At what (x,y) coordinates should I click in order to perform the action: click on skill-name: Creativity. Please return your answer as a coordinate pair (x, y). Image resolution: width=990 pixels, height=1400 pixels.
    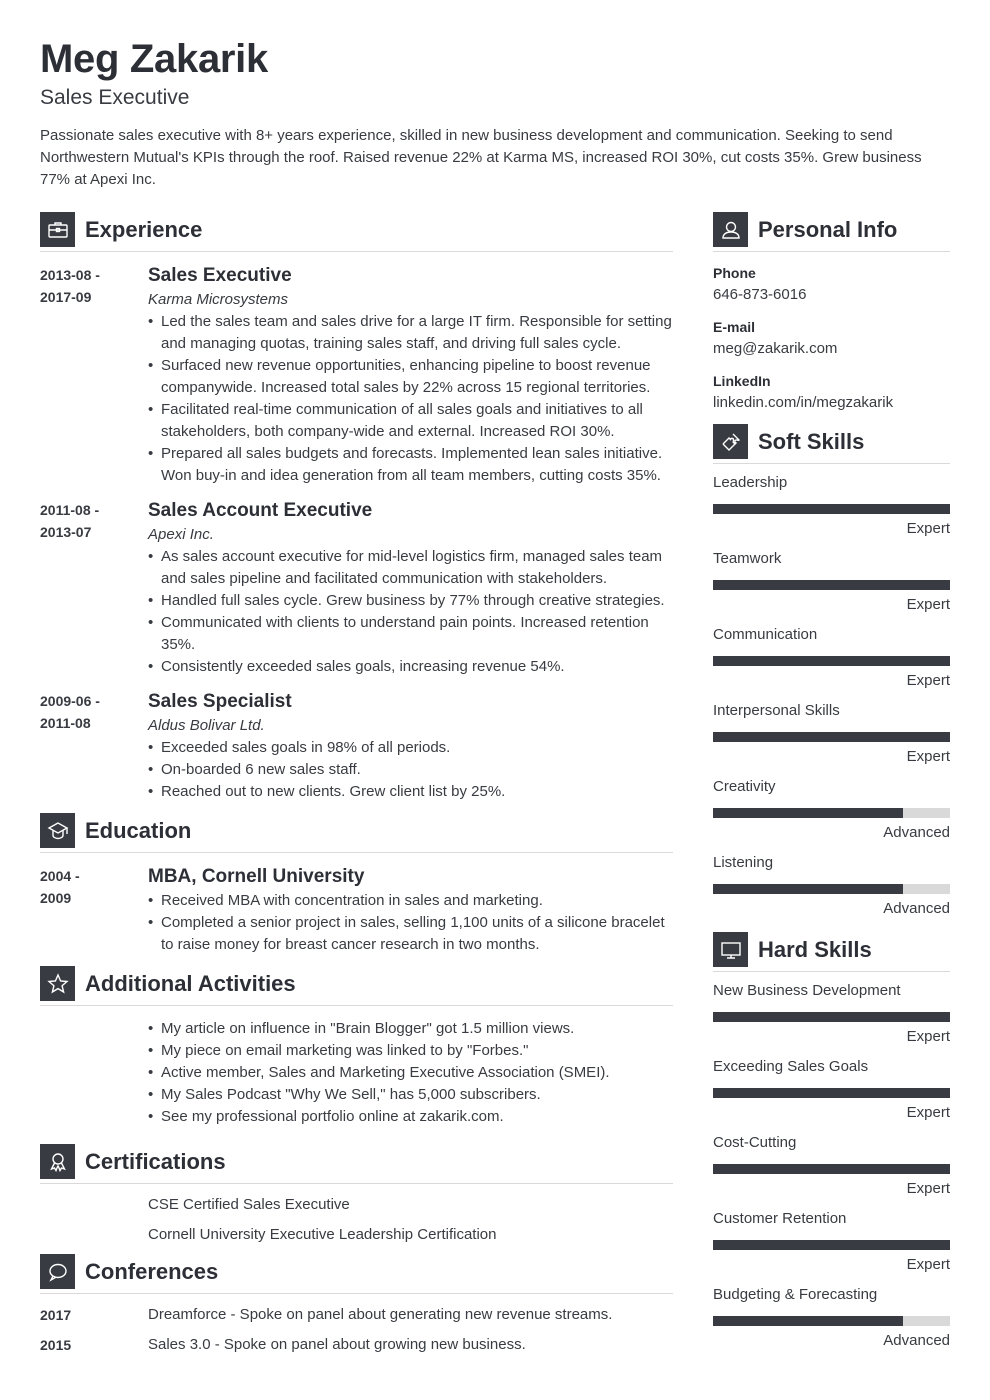
    Looking at the image, I should click on (744, 786).